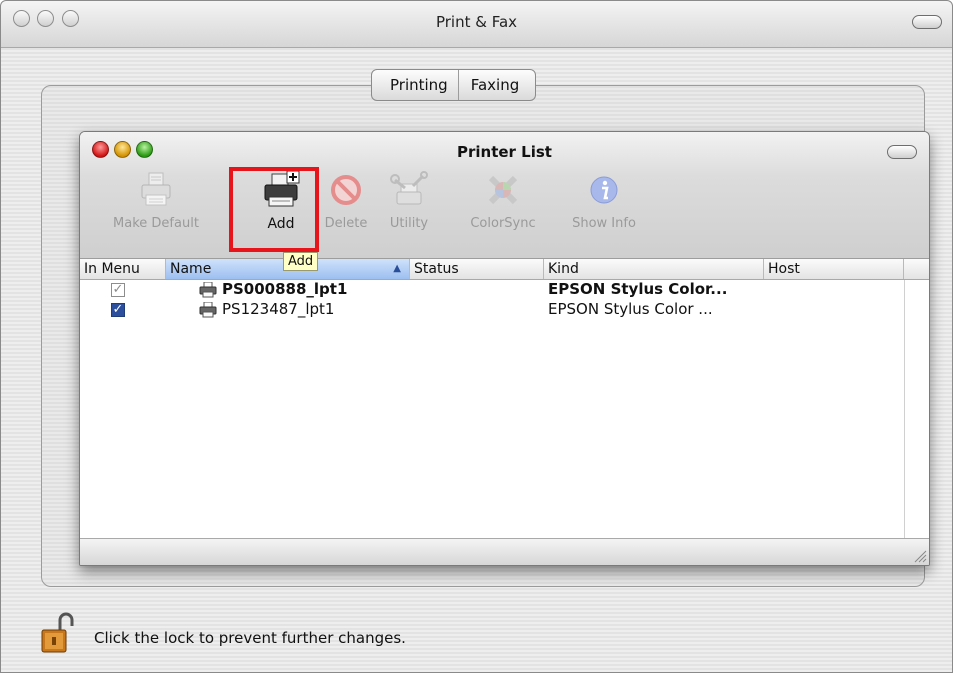  What do you see at coordinates (902, 152) in the screenshot?
I see `printer-list-toolbar-toggle` at bounding box center [902, 152].